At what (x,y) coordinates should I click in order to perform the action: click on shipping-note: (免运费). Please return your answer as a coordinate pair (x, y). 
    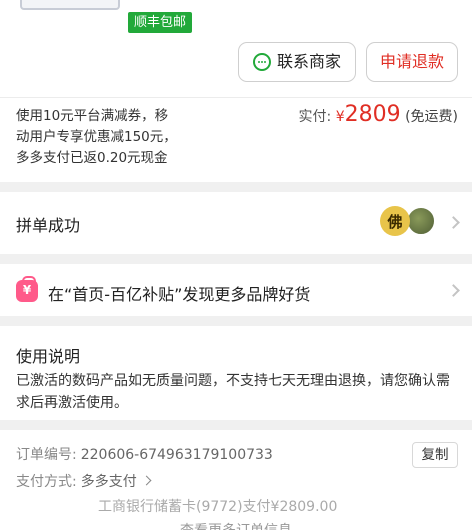
    Looking at the image, I should click on (431, 117).